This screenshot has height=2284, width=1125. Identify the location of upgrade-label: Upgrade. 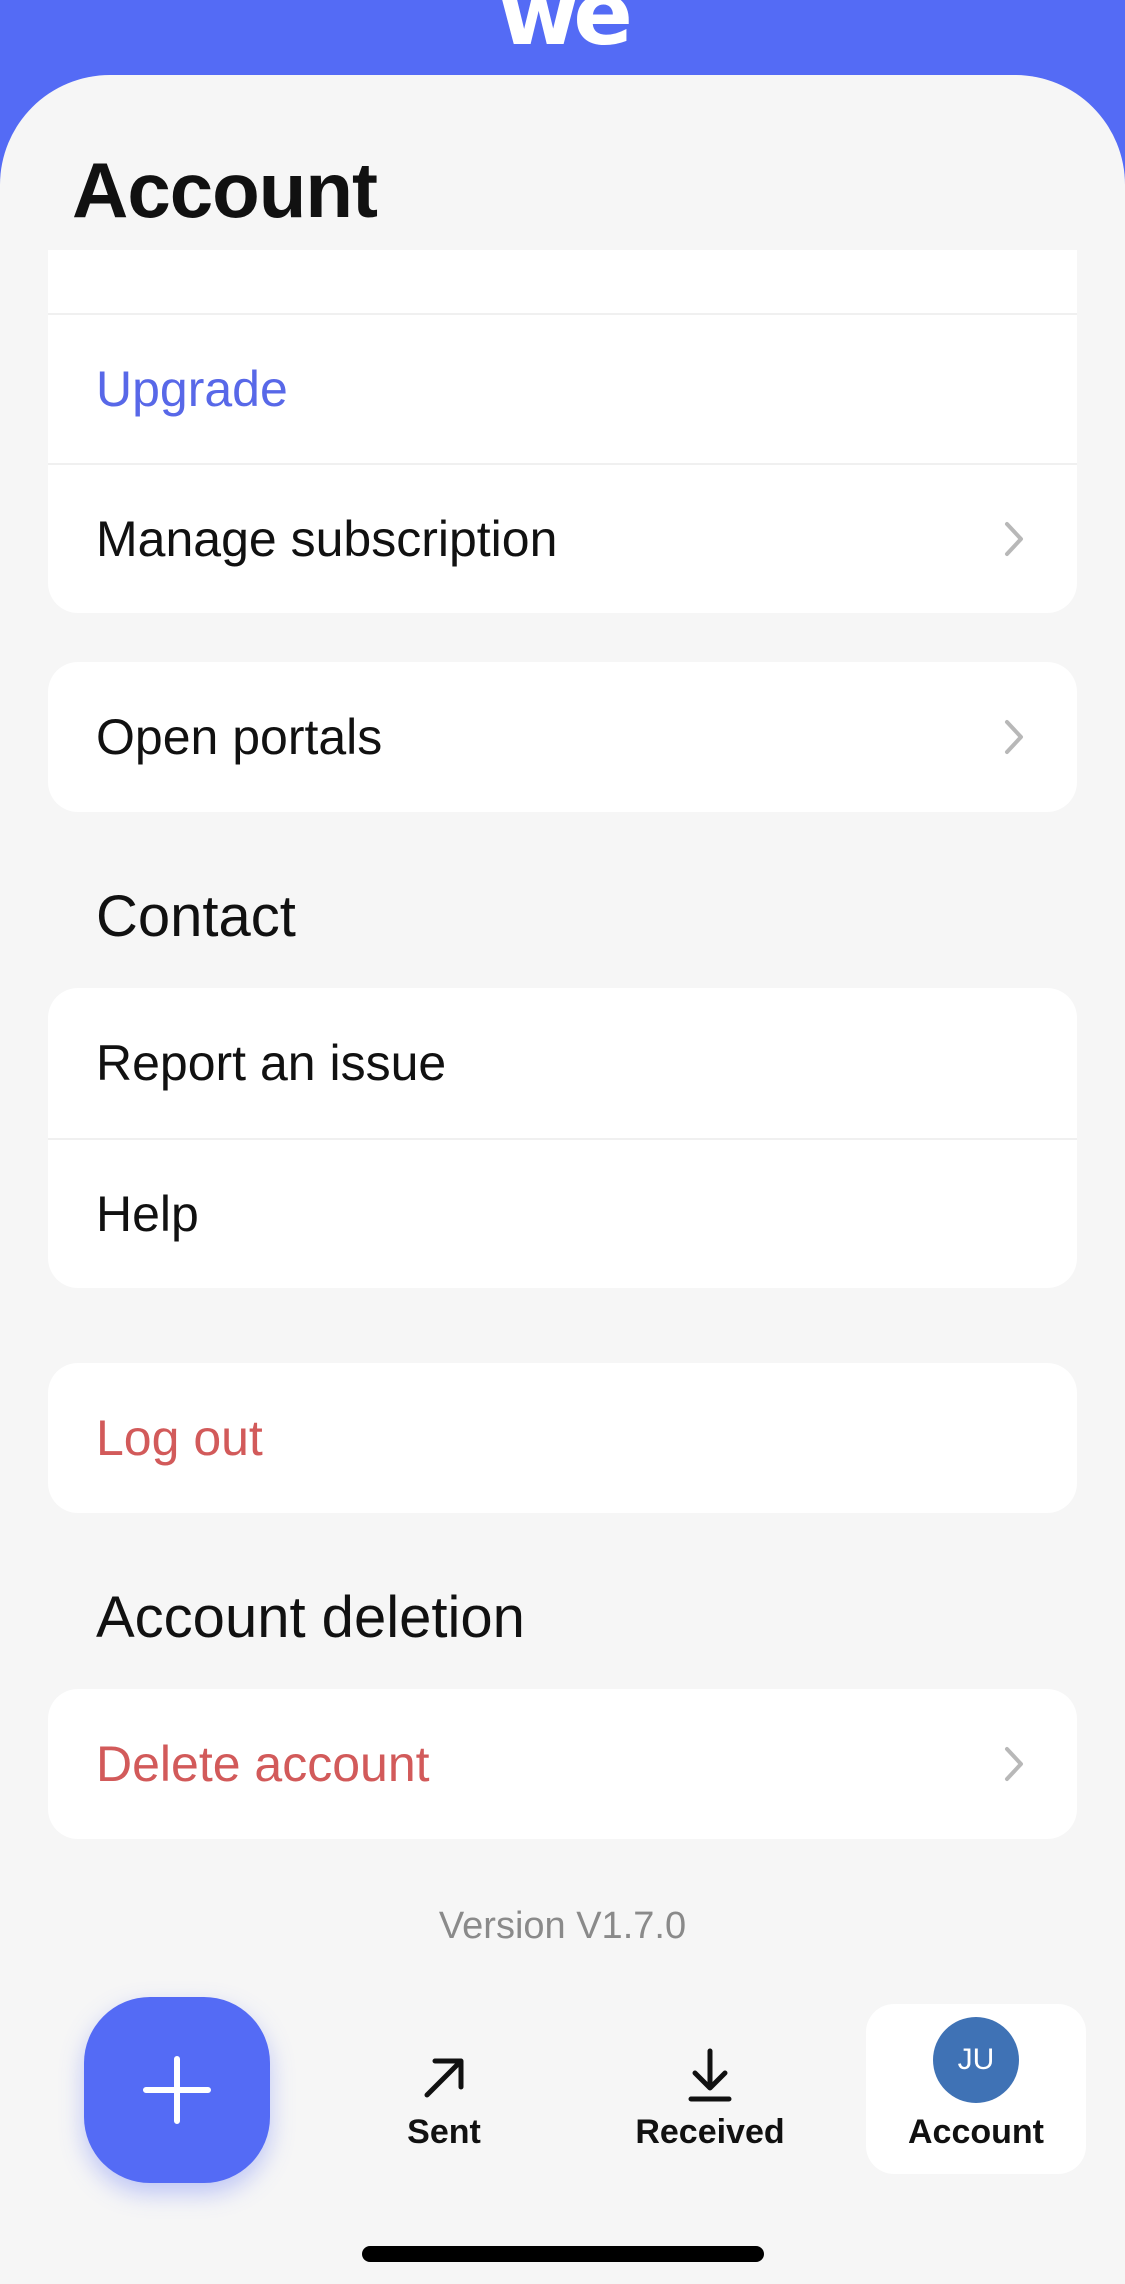
(192, 389).